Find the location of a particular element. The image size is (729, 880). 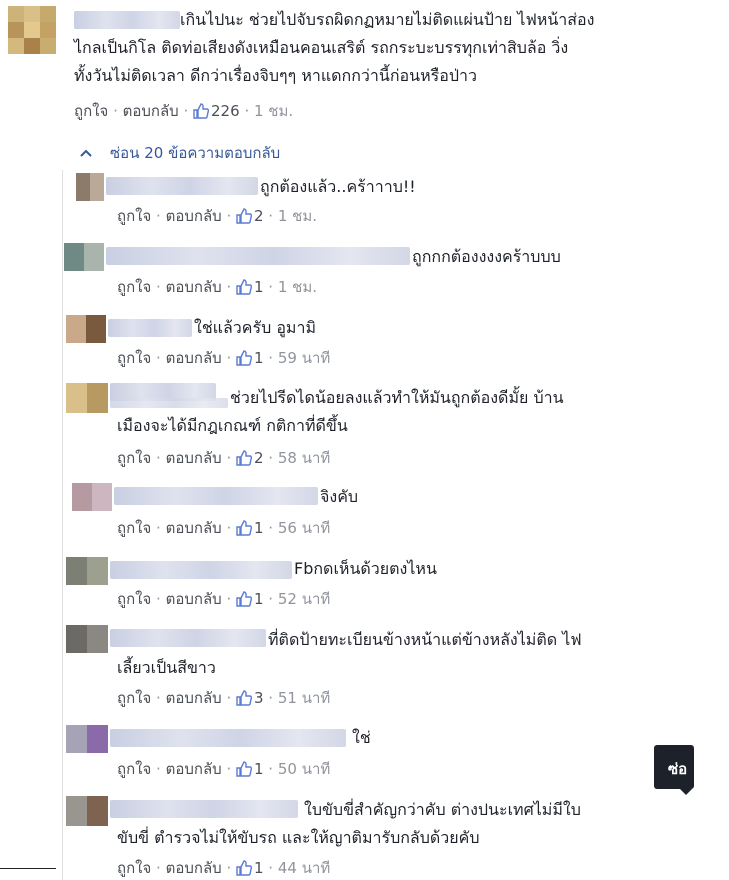

reply-actions: ถูกใจ · ตอบกลับ · 3 · 51 นาที is located at coordinates (224, 698).